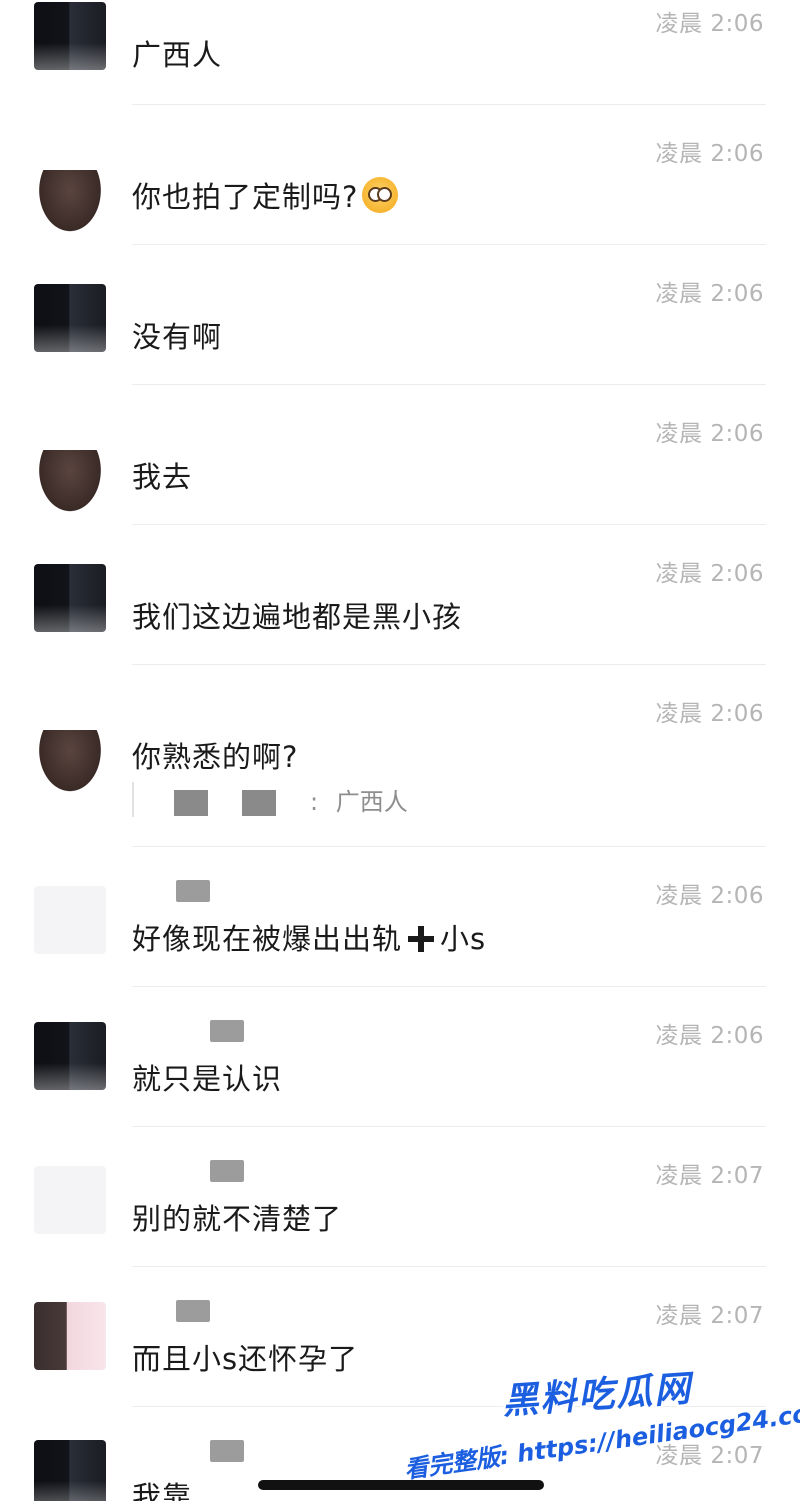  Describe the element at coordinates (400, 454) in the screenshot. I see `chat-message: 凌晨 2:06 我去` at that location.